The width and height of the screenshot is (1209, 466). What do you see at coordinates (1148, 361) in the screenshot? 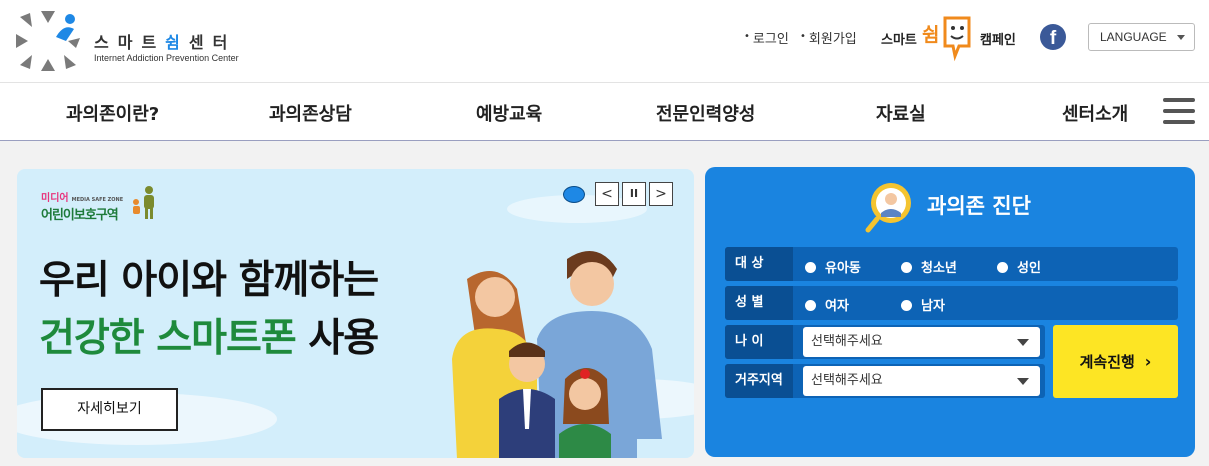
I see `chevron-right-icon: ›` at bounding box center [1148, 361].